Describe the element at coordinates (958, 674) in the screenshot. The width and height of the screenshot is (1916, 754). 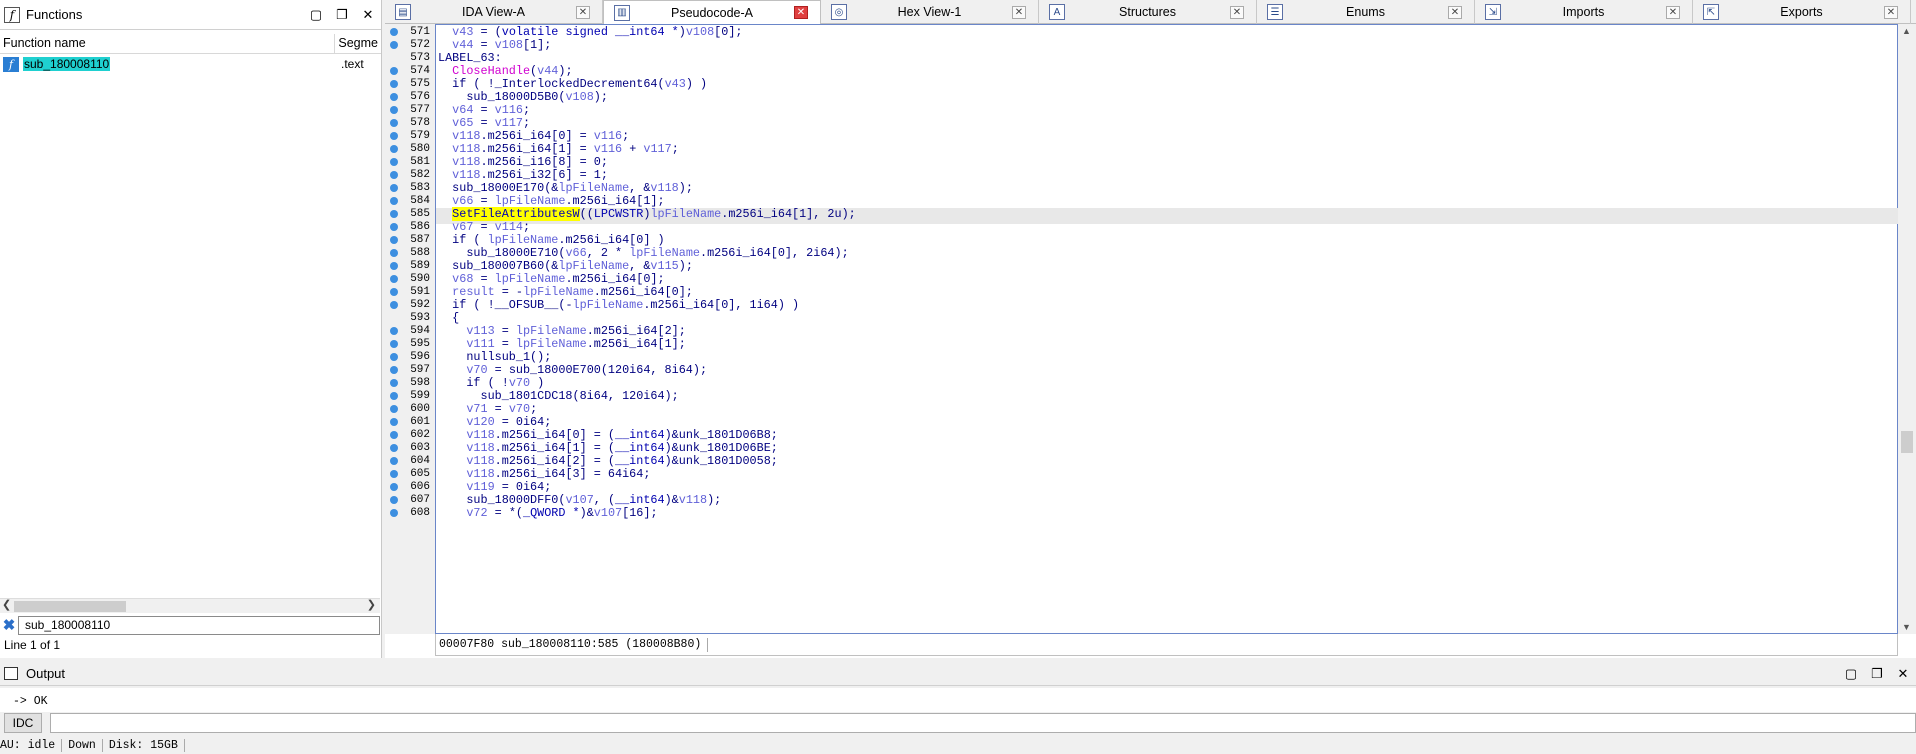
I see `output-title-bar: Output ▢ ❐ ✕` at that location.